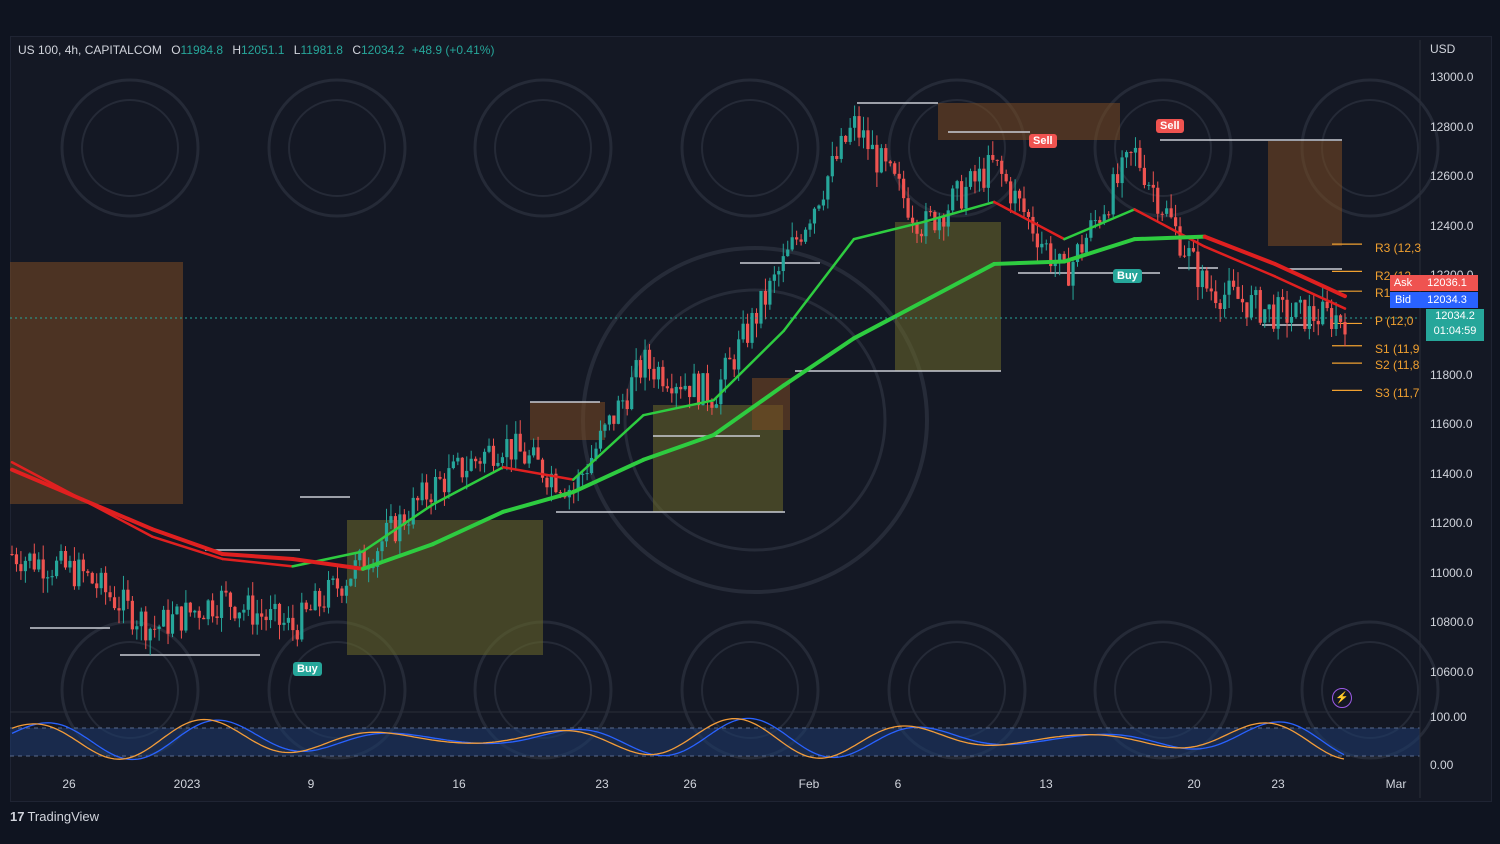 This screenshot has height=844, width=1500. What do you see at coordinates (1455, 325) in the screenshot?
I see `last-price-badge: 12034.2 01:04:59` at bounding box center [1455, 325].